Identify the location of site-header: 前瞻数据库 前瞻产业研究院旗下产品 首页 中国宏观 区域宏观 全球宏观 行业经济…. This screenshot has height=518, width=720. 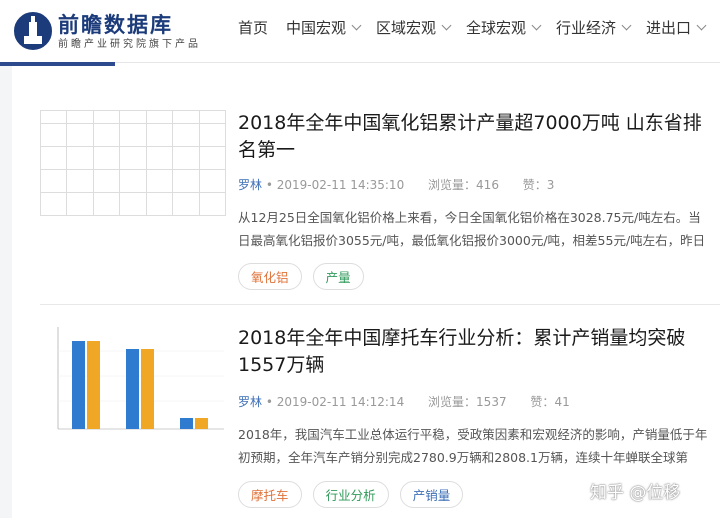
(360, 31).